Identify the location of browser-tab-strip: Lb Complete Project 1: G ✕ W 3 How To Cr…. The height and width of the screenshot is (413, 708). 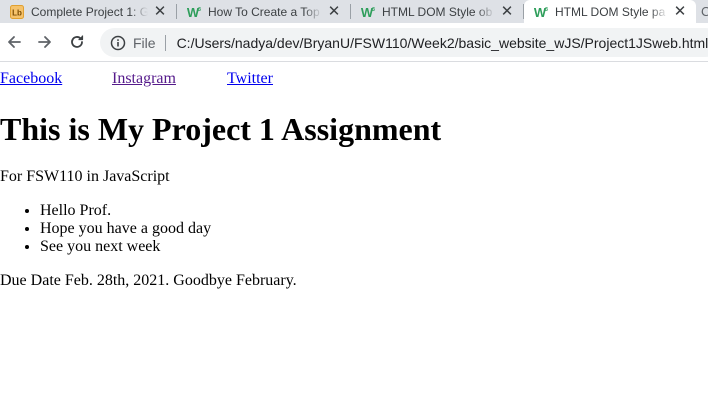
(354, 11).